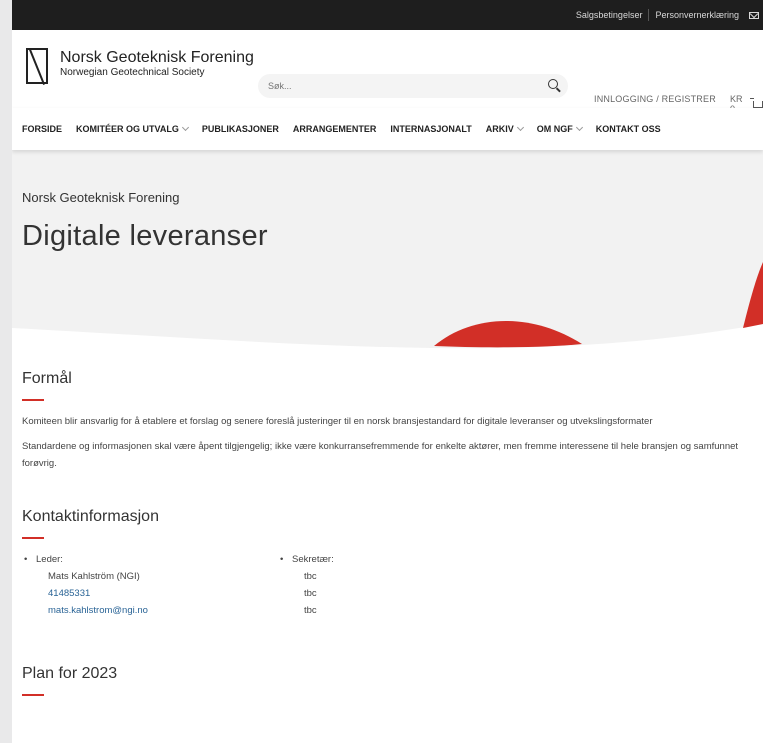 The height and width of the screenshot is (743, 763). I want to click on contact-label: Leder:, so click(49, 559).